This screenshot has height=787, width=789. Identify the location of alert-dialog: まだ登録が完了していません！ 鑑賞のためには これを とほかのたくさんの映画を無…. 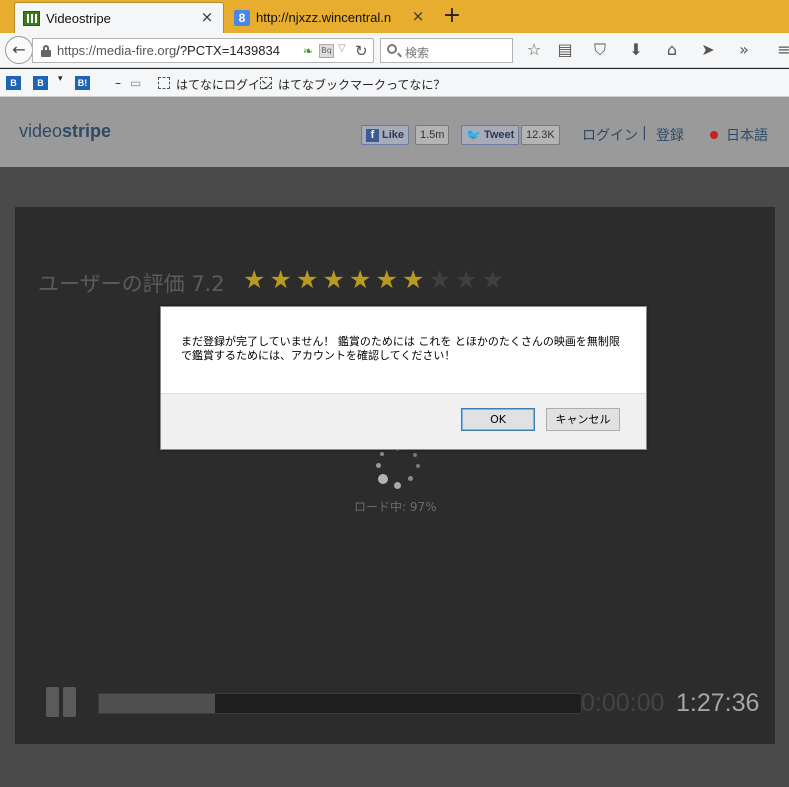
(403, 378).